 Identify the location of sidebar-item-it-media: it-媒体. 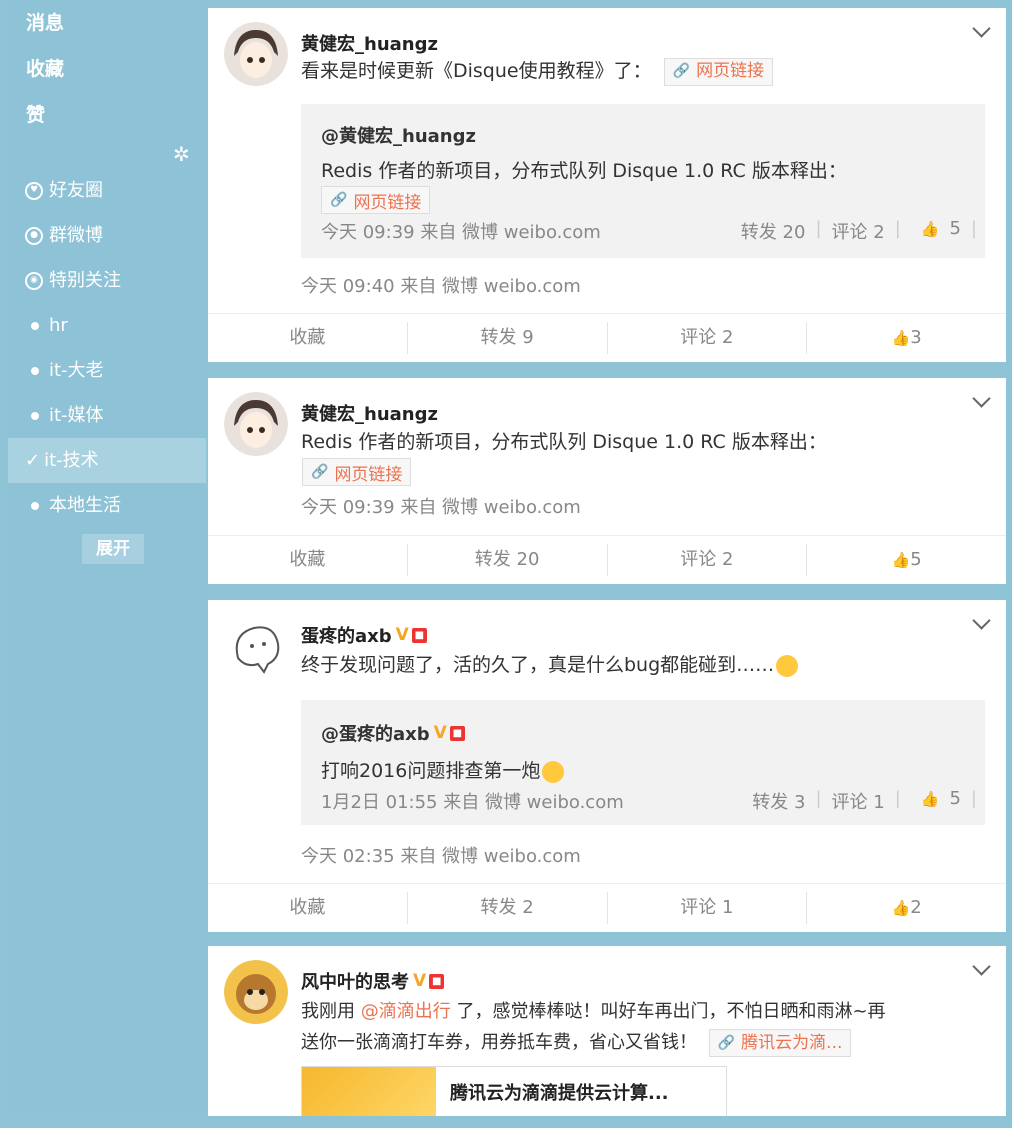
(107, 415).